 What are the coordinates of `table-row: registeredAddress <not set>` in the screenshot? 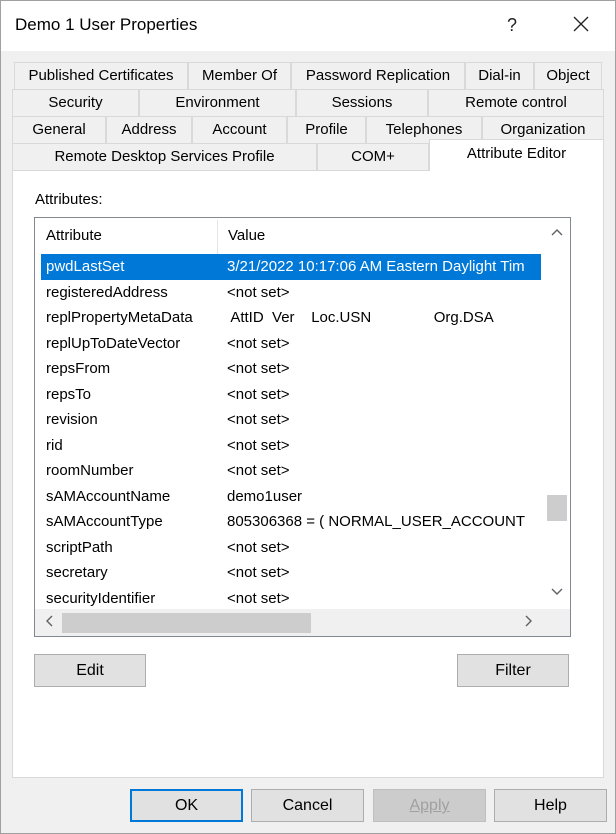 It's located at (288, 293).